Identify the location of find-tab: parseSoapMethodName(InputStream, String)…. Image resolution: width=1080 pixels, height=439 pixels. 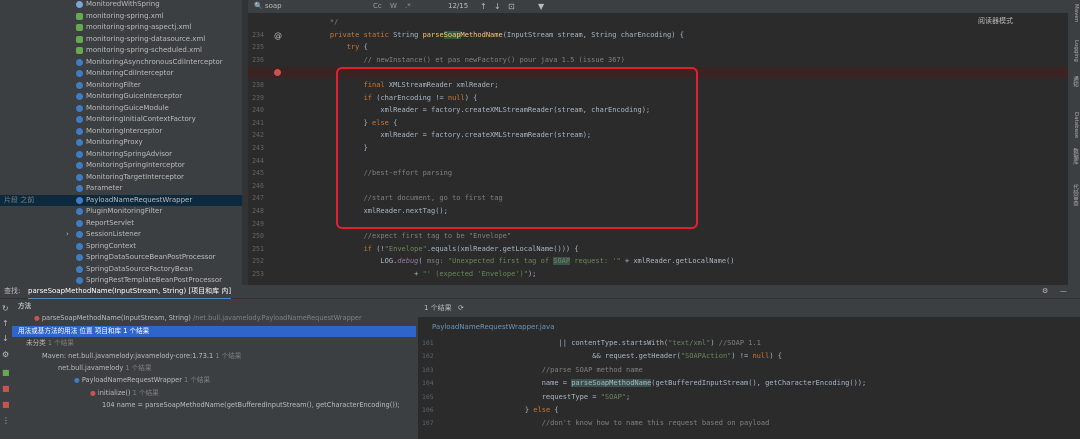
(130, 292).